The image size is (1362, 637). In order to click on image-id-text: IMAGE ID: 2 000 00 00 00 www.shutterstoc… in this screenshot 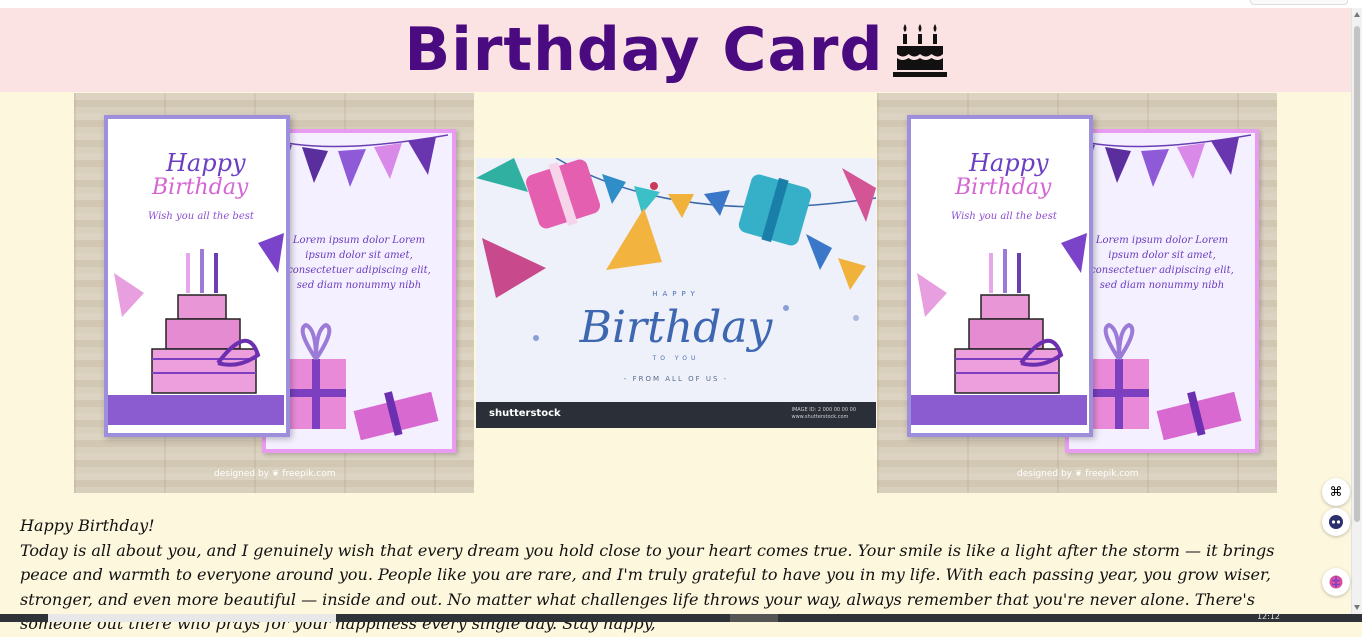, I will do `click(823, 414)`.